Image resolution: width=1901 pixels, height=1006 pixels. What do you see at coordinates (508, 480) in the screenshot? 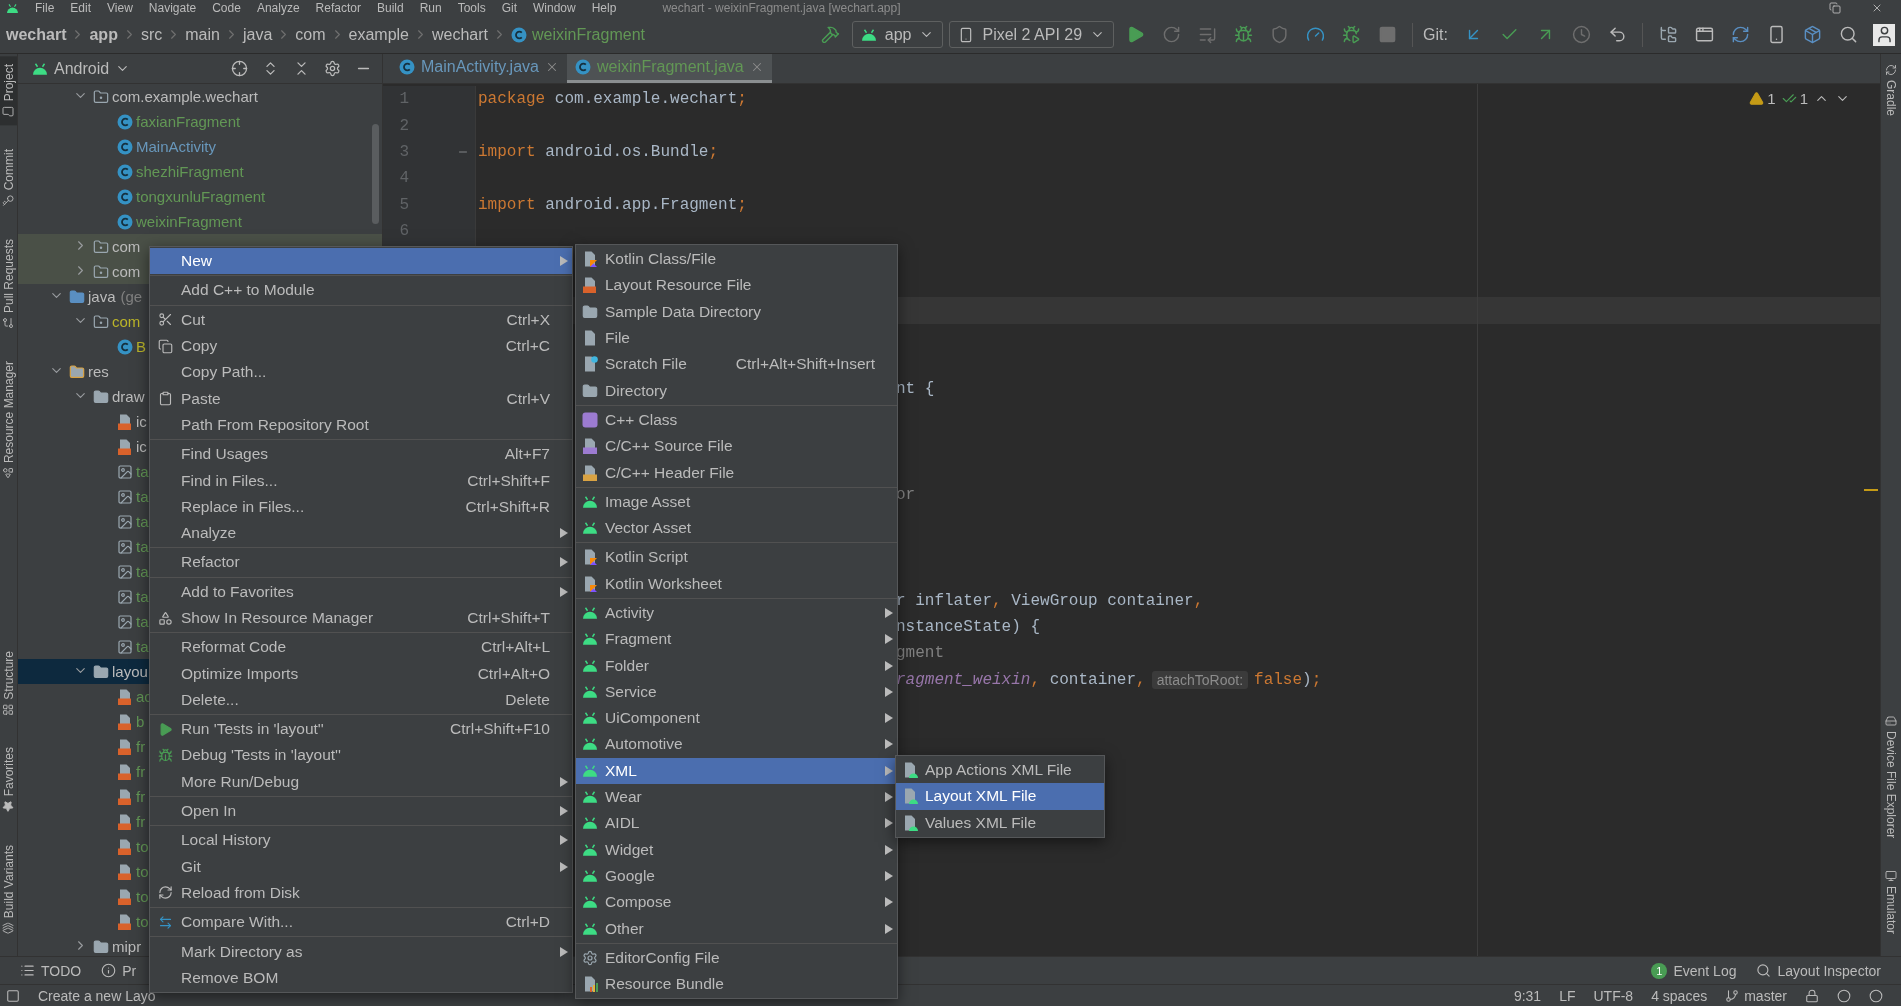
I see `shortcut-label: Ctrl+Shift+F` at bounding box center [508, 480].